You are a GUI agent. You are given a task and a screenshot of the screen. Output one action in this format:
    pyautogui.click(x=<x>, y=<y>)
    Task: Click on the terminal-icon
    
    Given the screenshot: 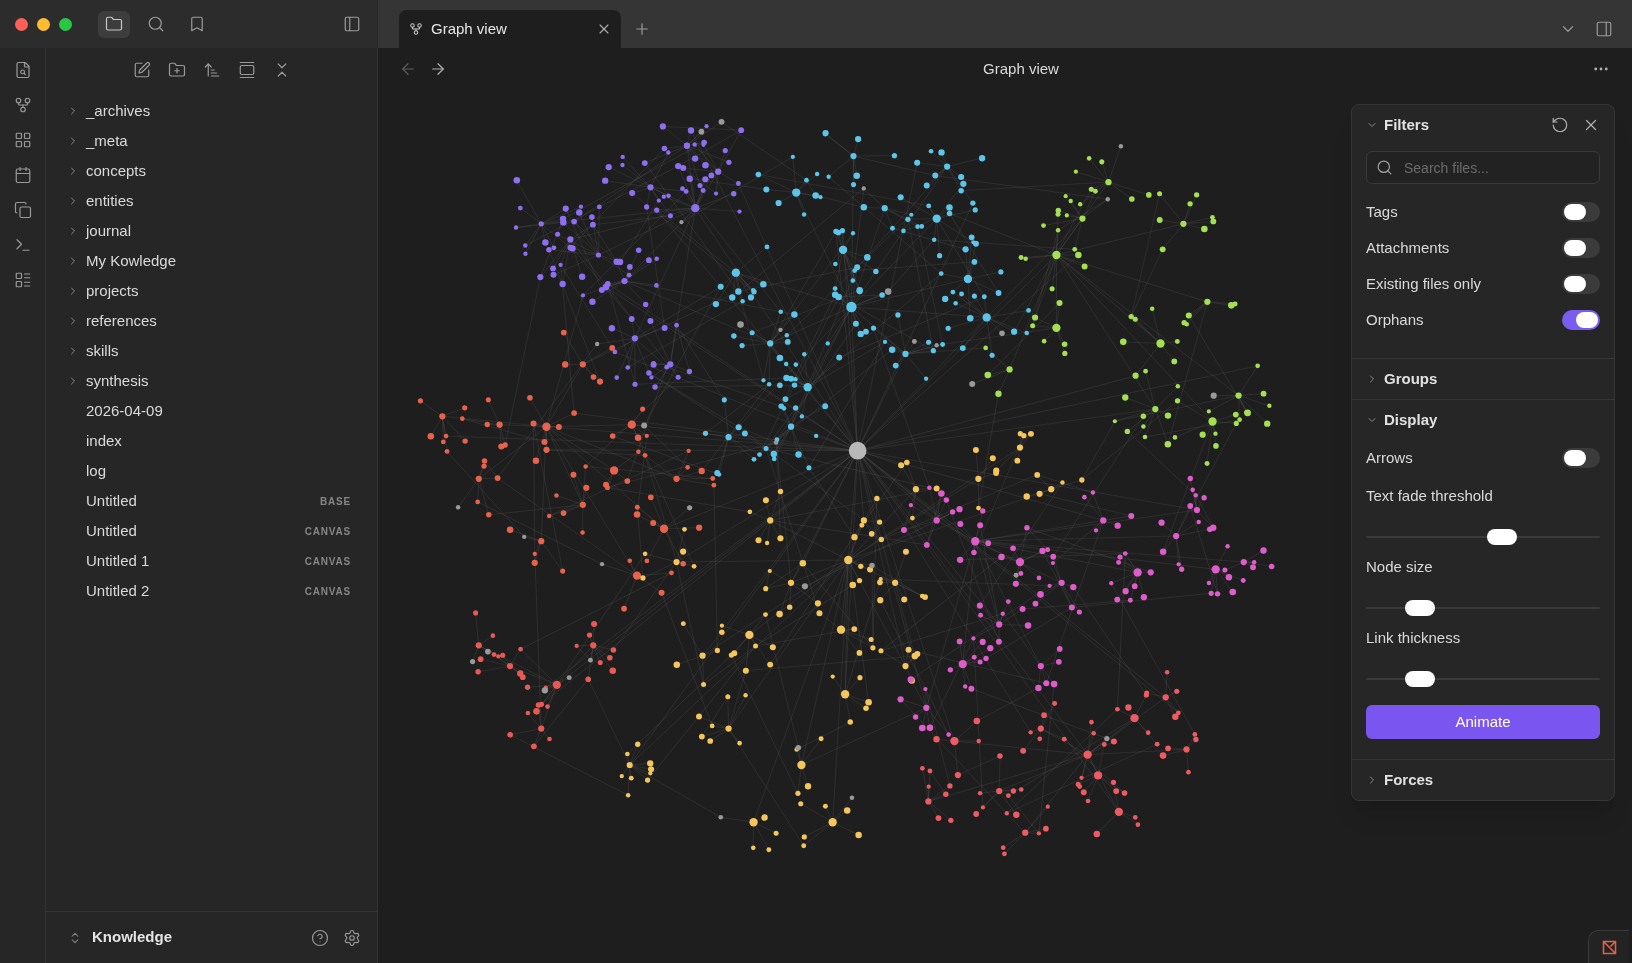 What is the action you would take?
    pyautogui.click(x=22, y=245)
    